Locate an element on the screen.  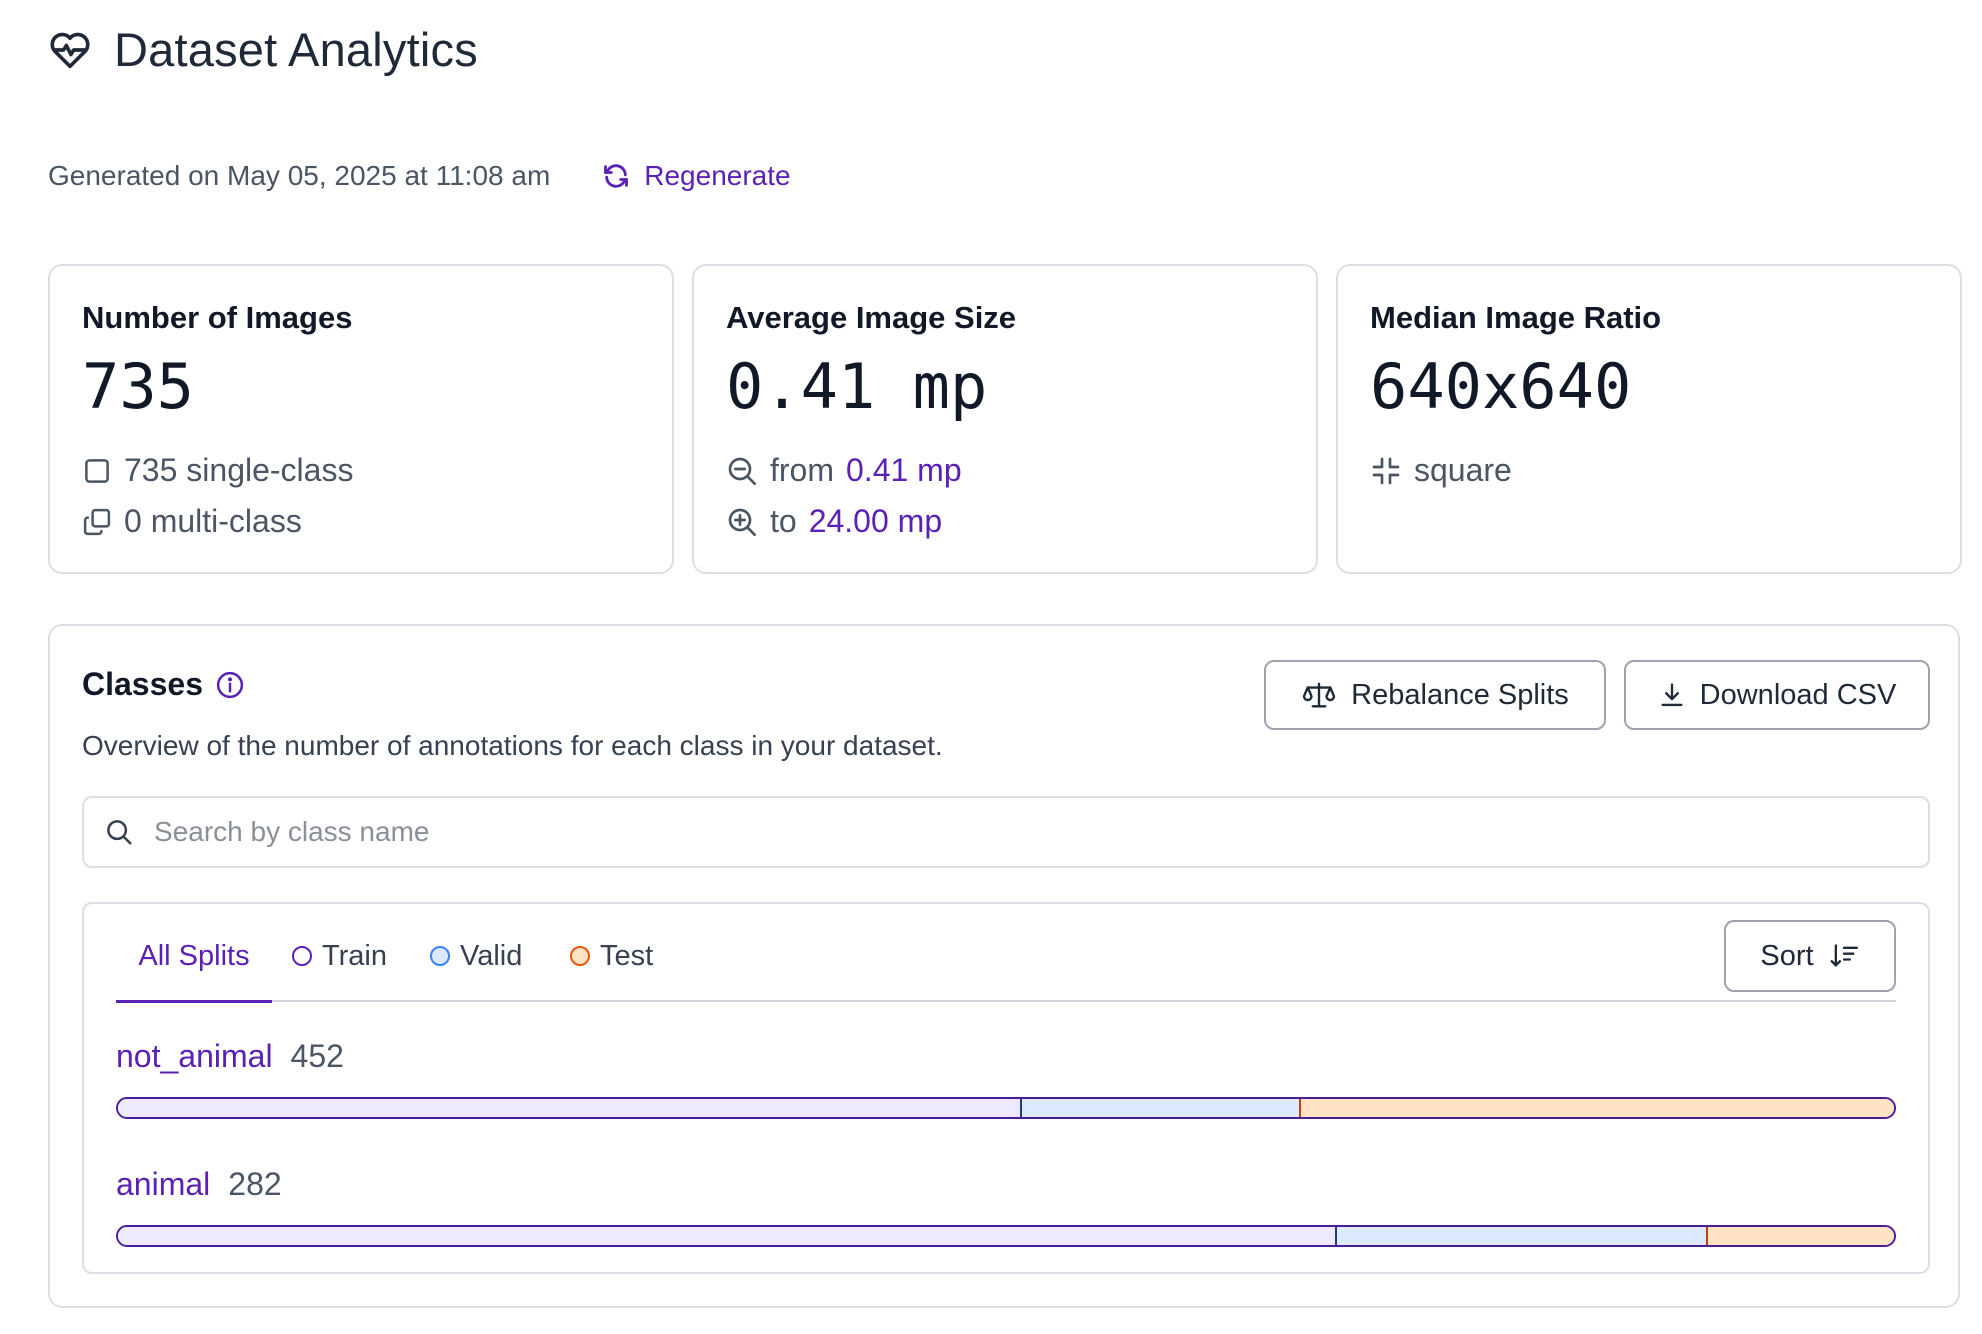
regenerate-label: Regenerate is located at coordinates (717, 175).